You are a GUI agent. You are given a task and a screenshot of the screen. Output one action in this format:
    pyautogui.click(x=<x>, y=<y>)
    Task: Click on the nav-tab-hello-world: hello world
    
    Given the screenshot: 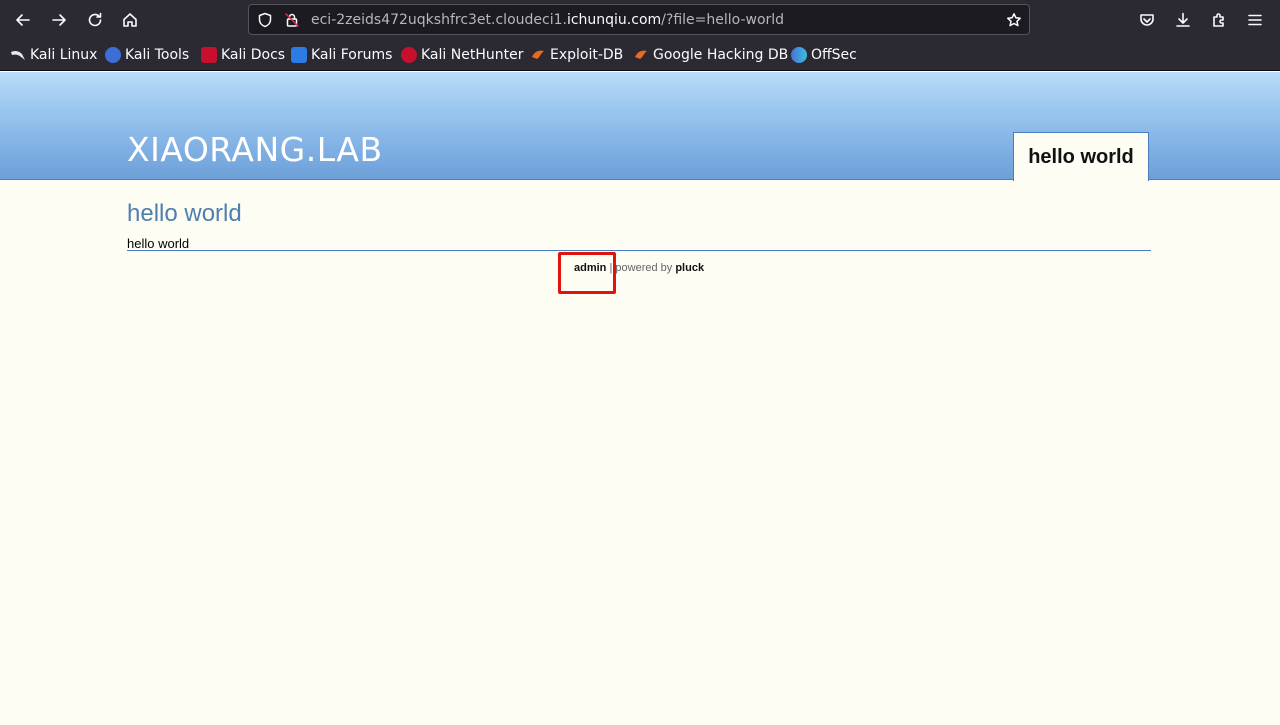 What is the action you would take?
    pyautogui.click(x=1081, y=156)
    